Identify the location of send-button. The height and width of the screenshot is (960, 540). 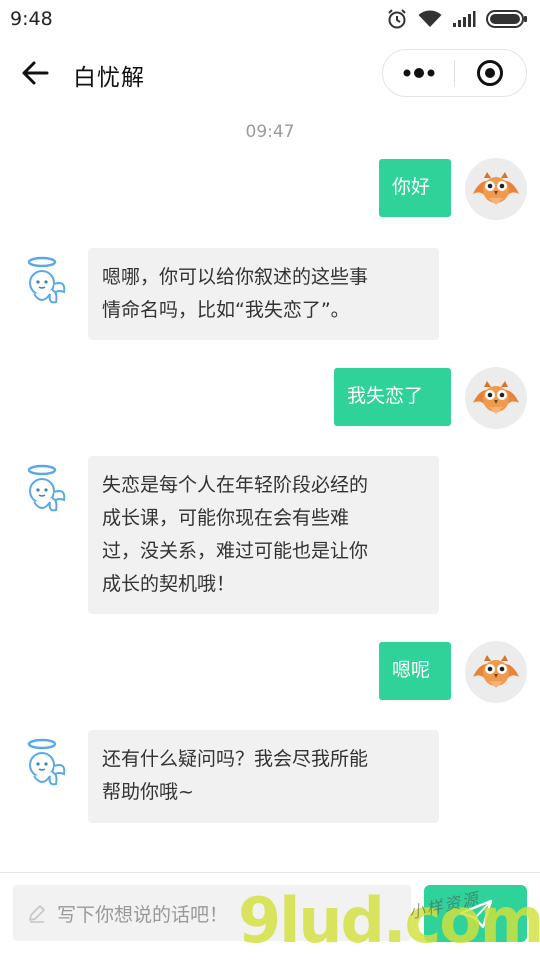
(475, 913).